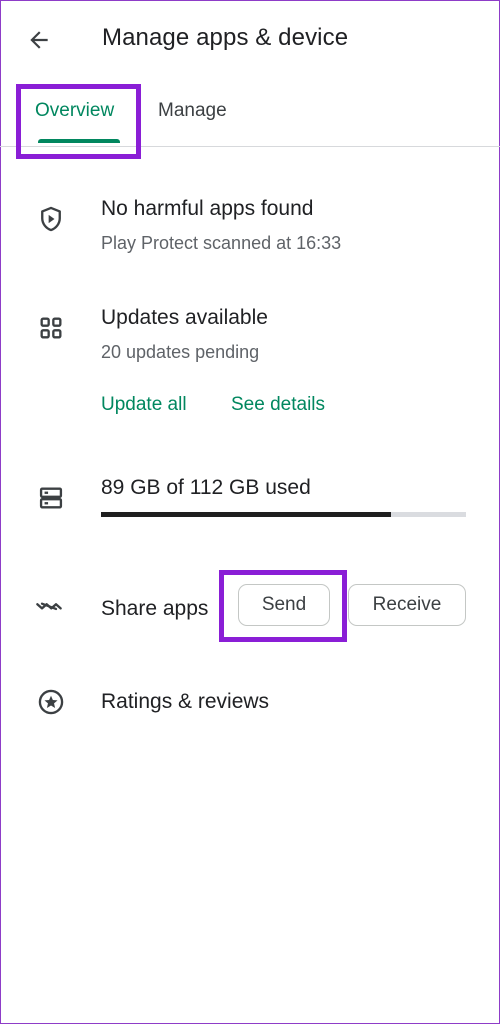 The image size is (500, 1024). Describe the element at coordinates (192, 111) in the screenshot. I see `tab-manage: Manage` at that location.